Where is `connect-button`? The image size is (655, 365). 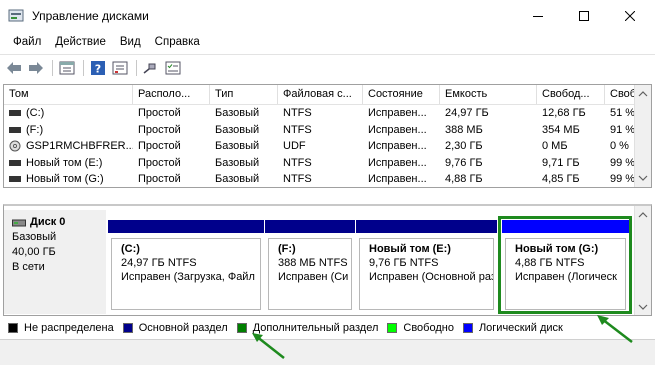 connect-button is located at coordinates (151, 68).